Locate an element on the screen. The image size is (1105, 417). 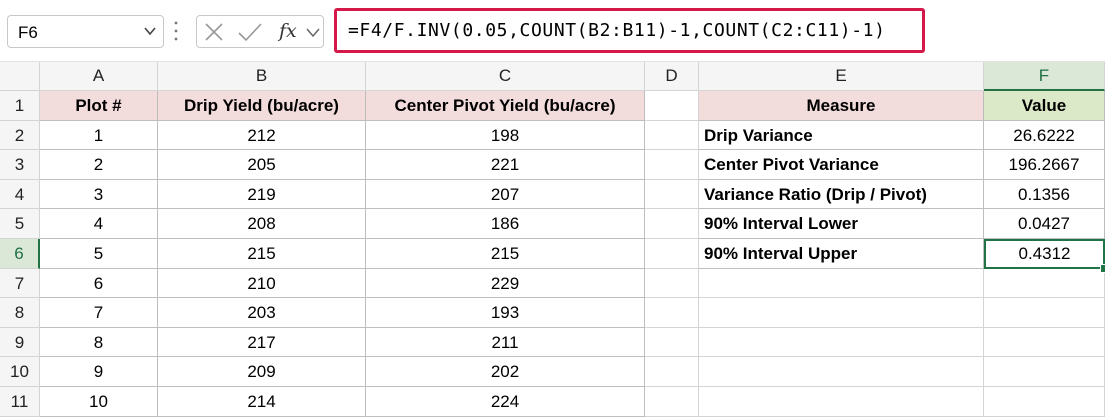
table-cell: 205 is located at coordinates (262, 165).